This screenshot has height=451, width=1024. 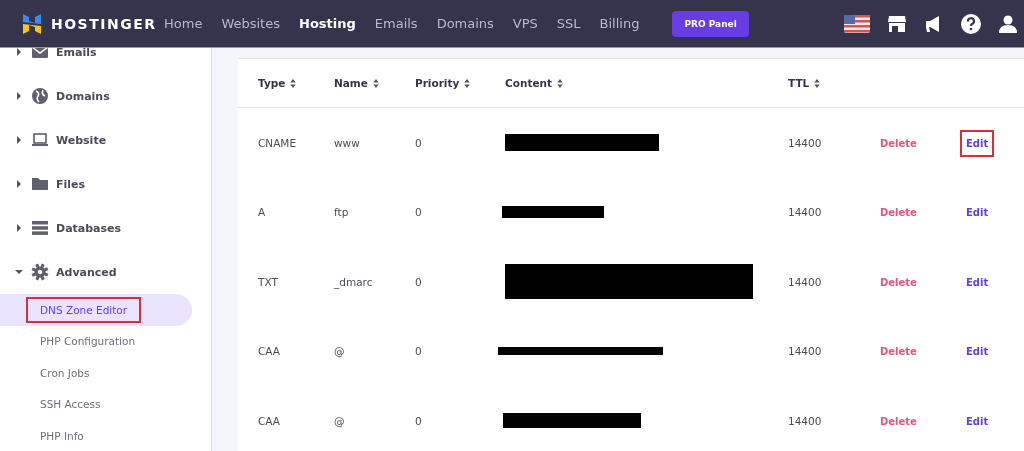 I want to click on pro-panel-button: PRO Panel, so click(x=710, y=23).